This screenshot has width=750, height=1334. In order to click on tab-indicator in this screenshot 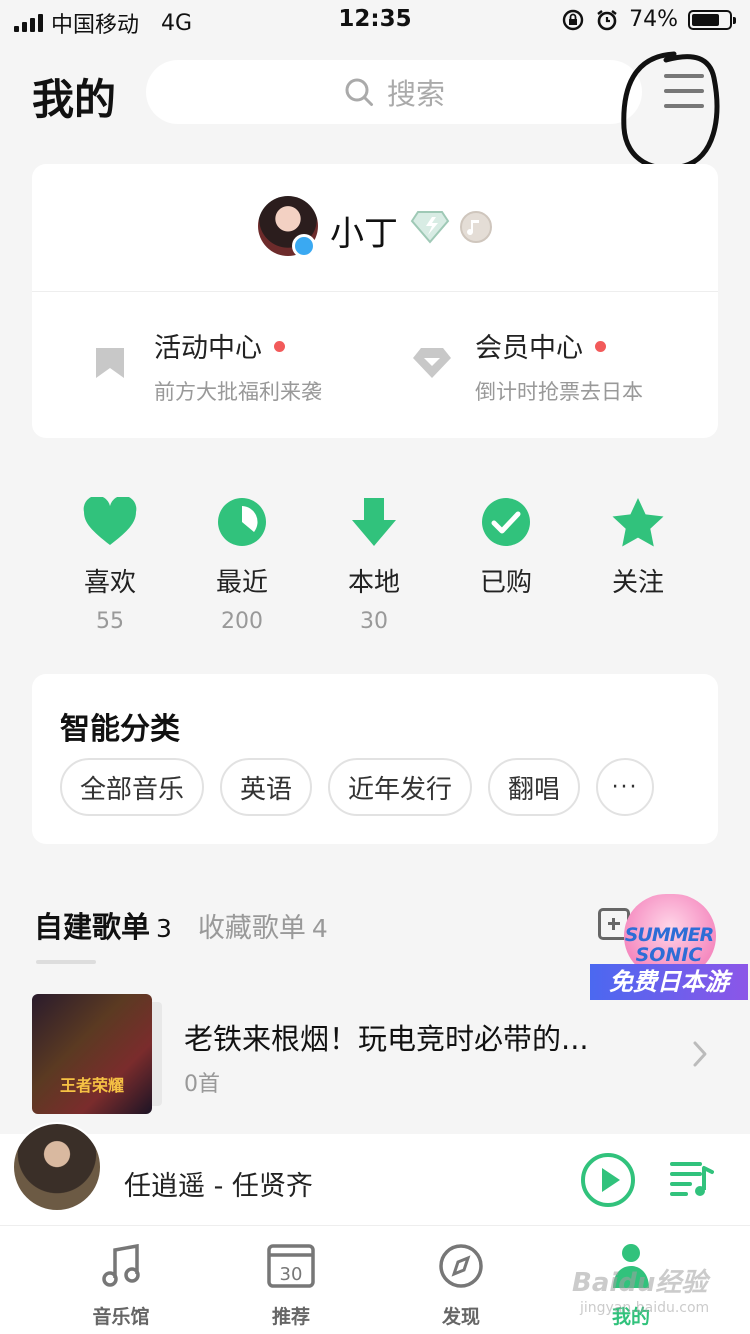, I will do `click(66, 962)`.